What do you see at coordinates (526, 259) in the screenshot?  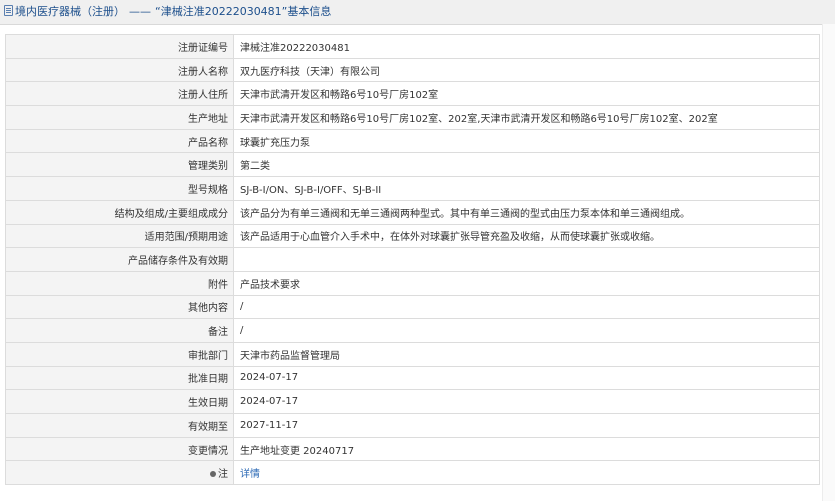 I see `field-value` at bounding box center [526, 259].